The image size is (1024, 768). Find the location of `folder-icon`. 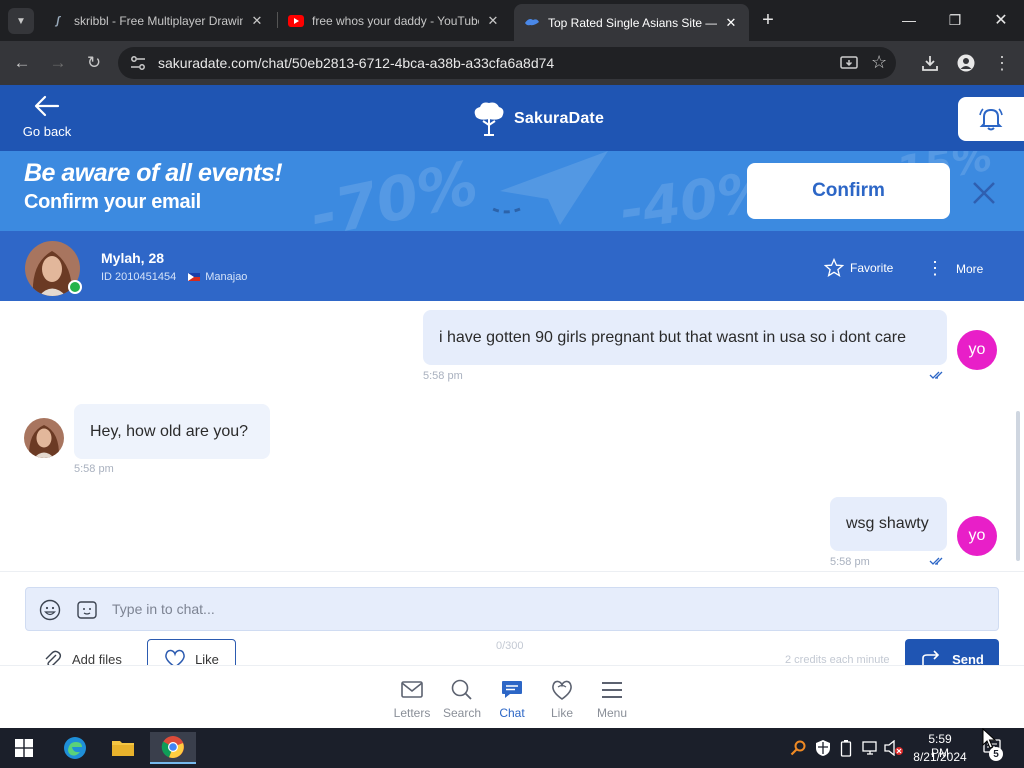

folder-icon is located at coordinates (123, 748).